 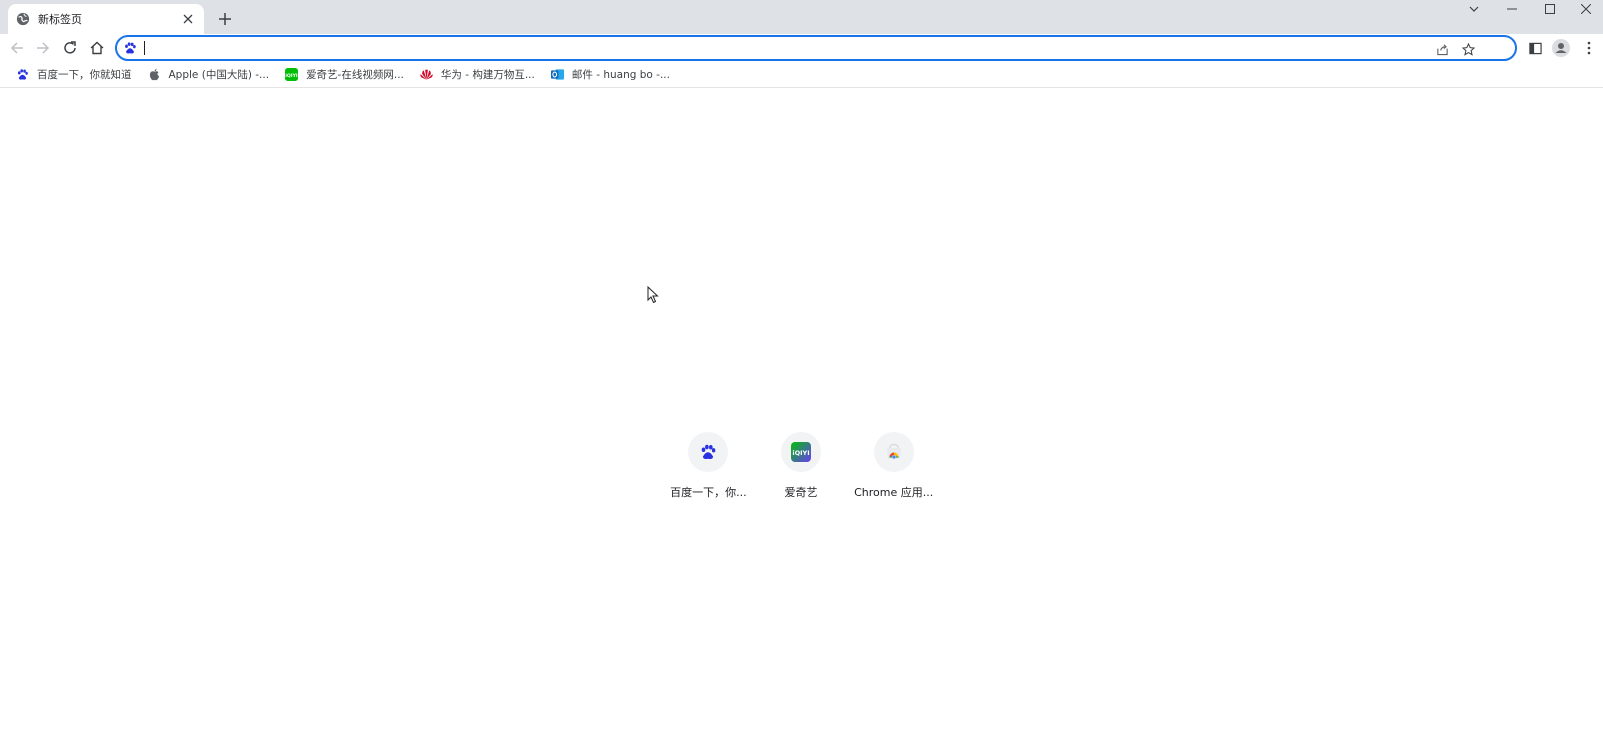 I want to click on chevron-down-icon, so click(x=1474, y=9).